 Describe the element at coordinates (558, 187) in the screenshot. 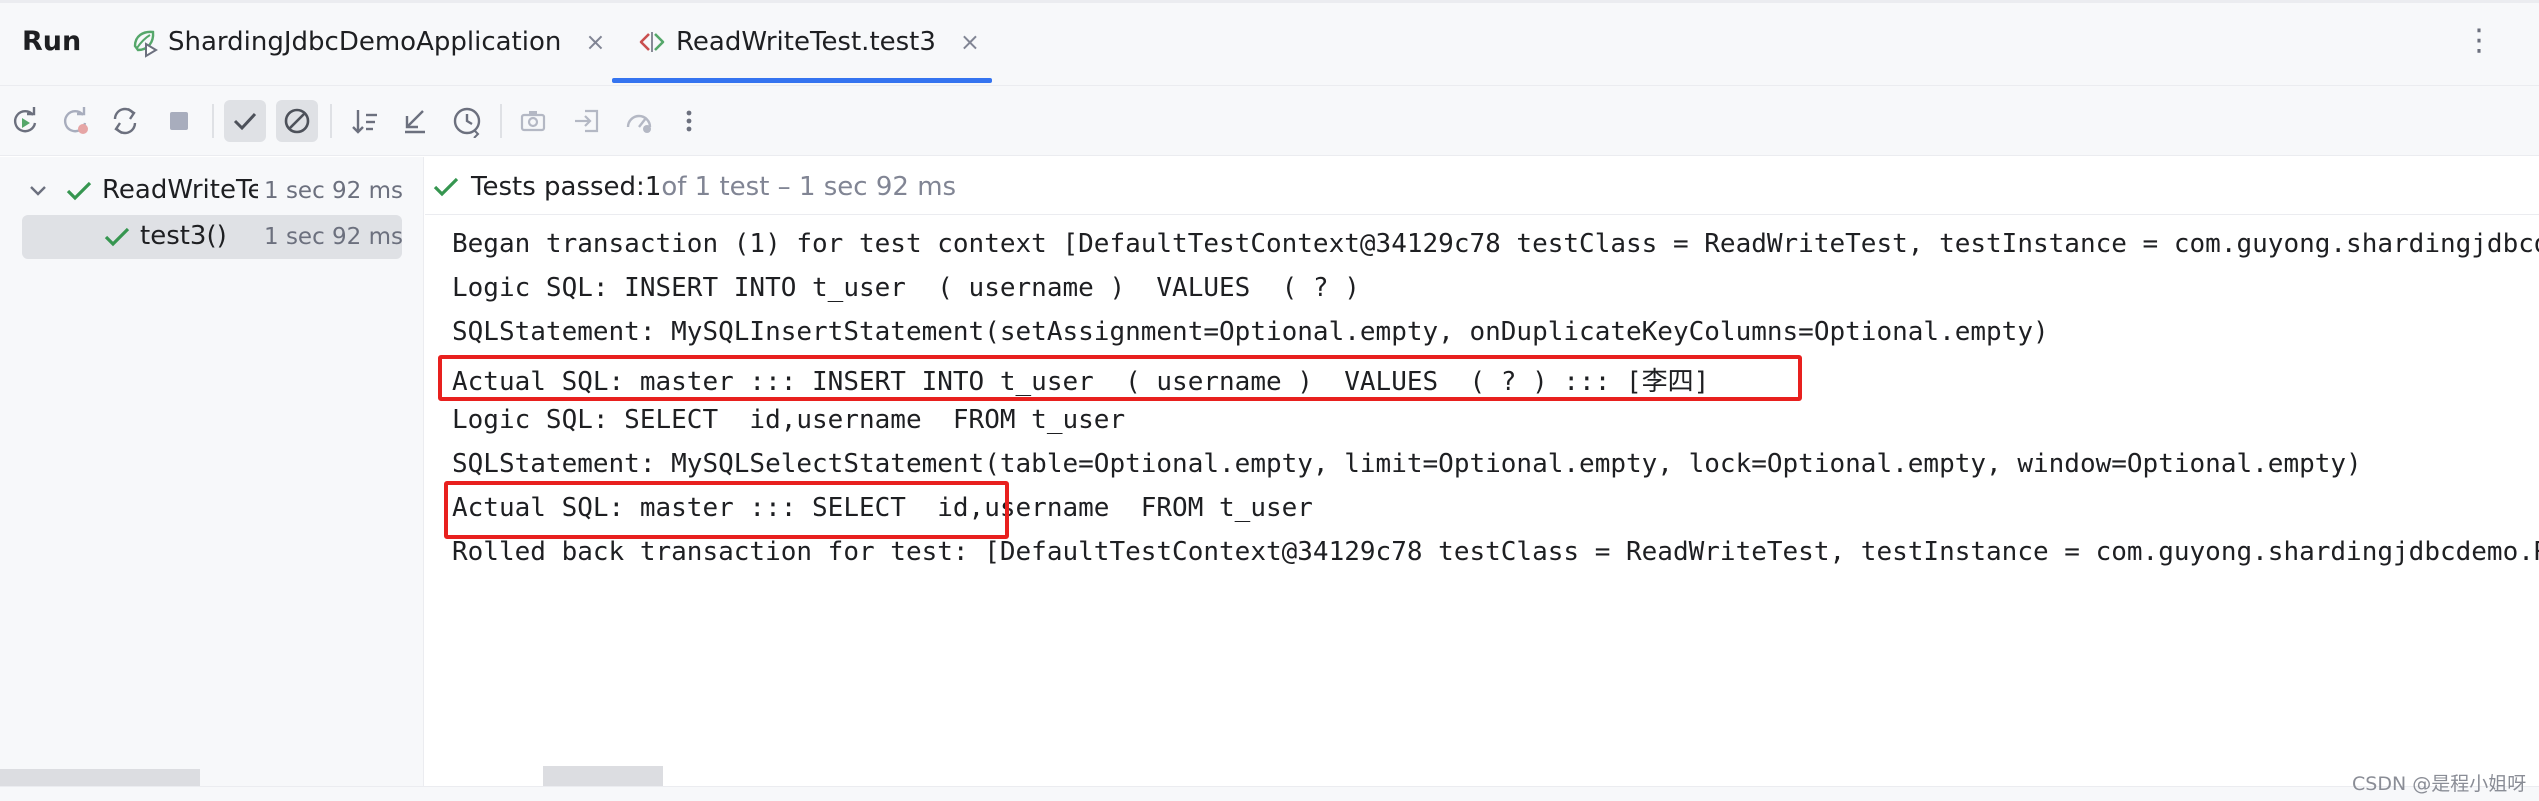

I see `status-label: Tests passed:` at that location.